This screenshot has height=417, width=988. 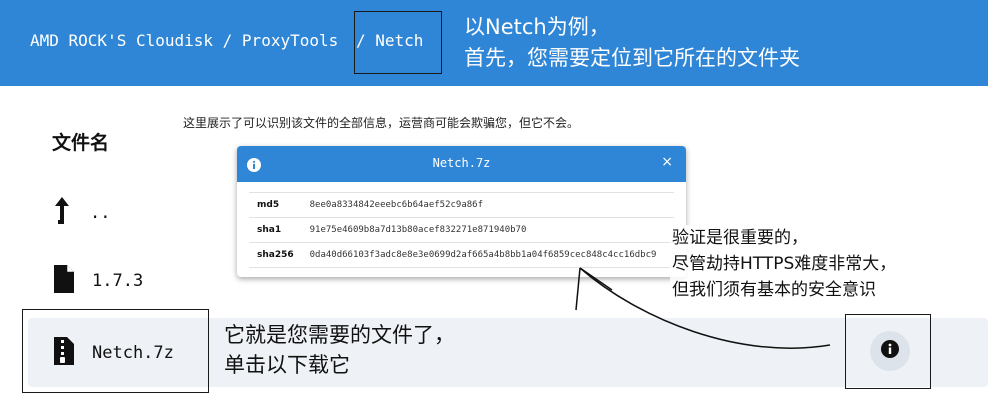 What do you see at coordinates (774, 290) in the screenshot?
I see `verify-annotation-line3: 但我们须有基本的安全意识` at bounding box center [774, 290].